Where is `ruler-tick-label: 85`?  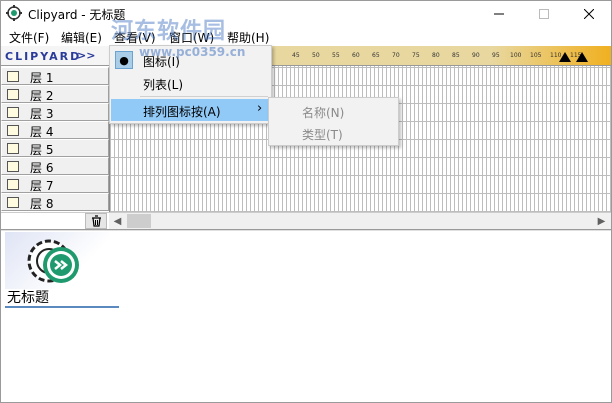
ruler-tick-label: 85 is located at coordinates (456, 55).